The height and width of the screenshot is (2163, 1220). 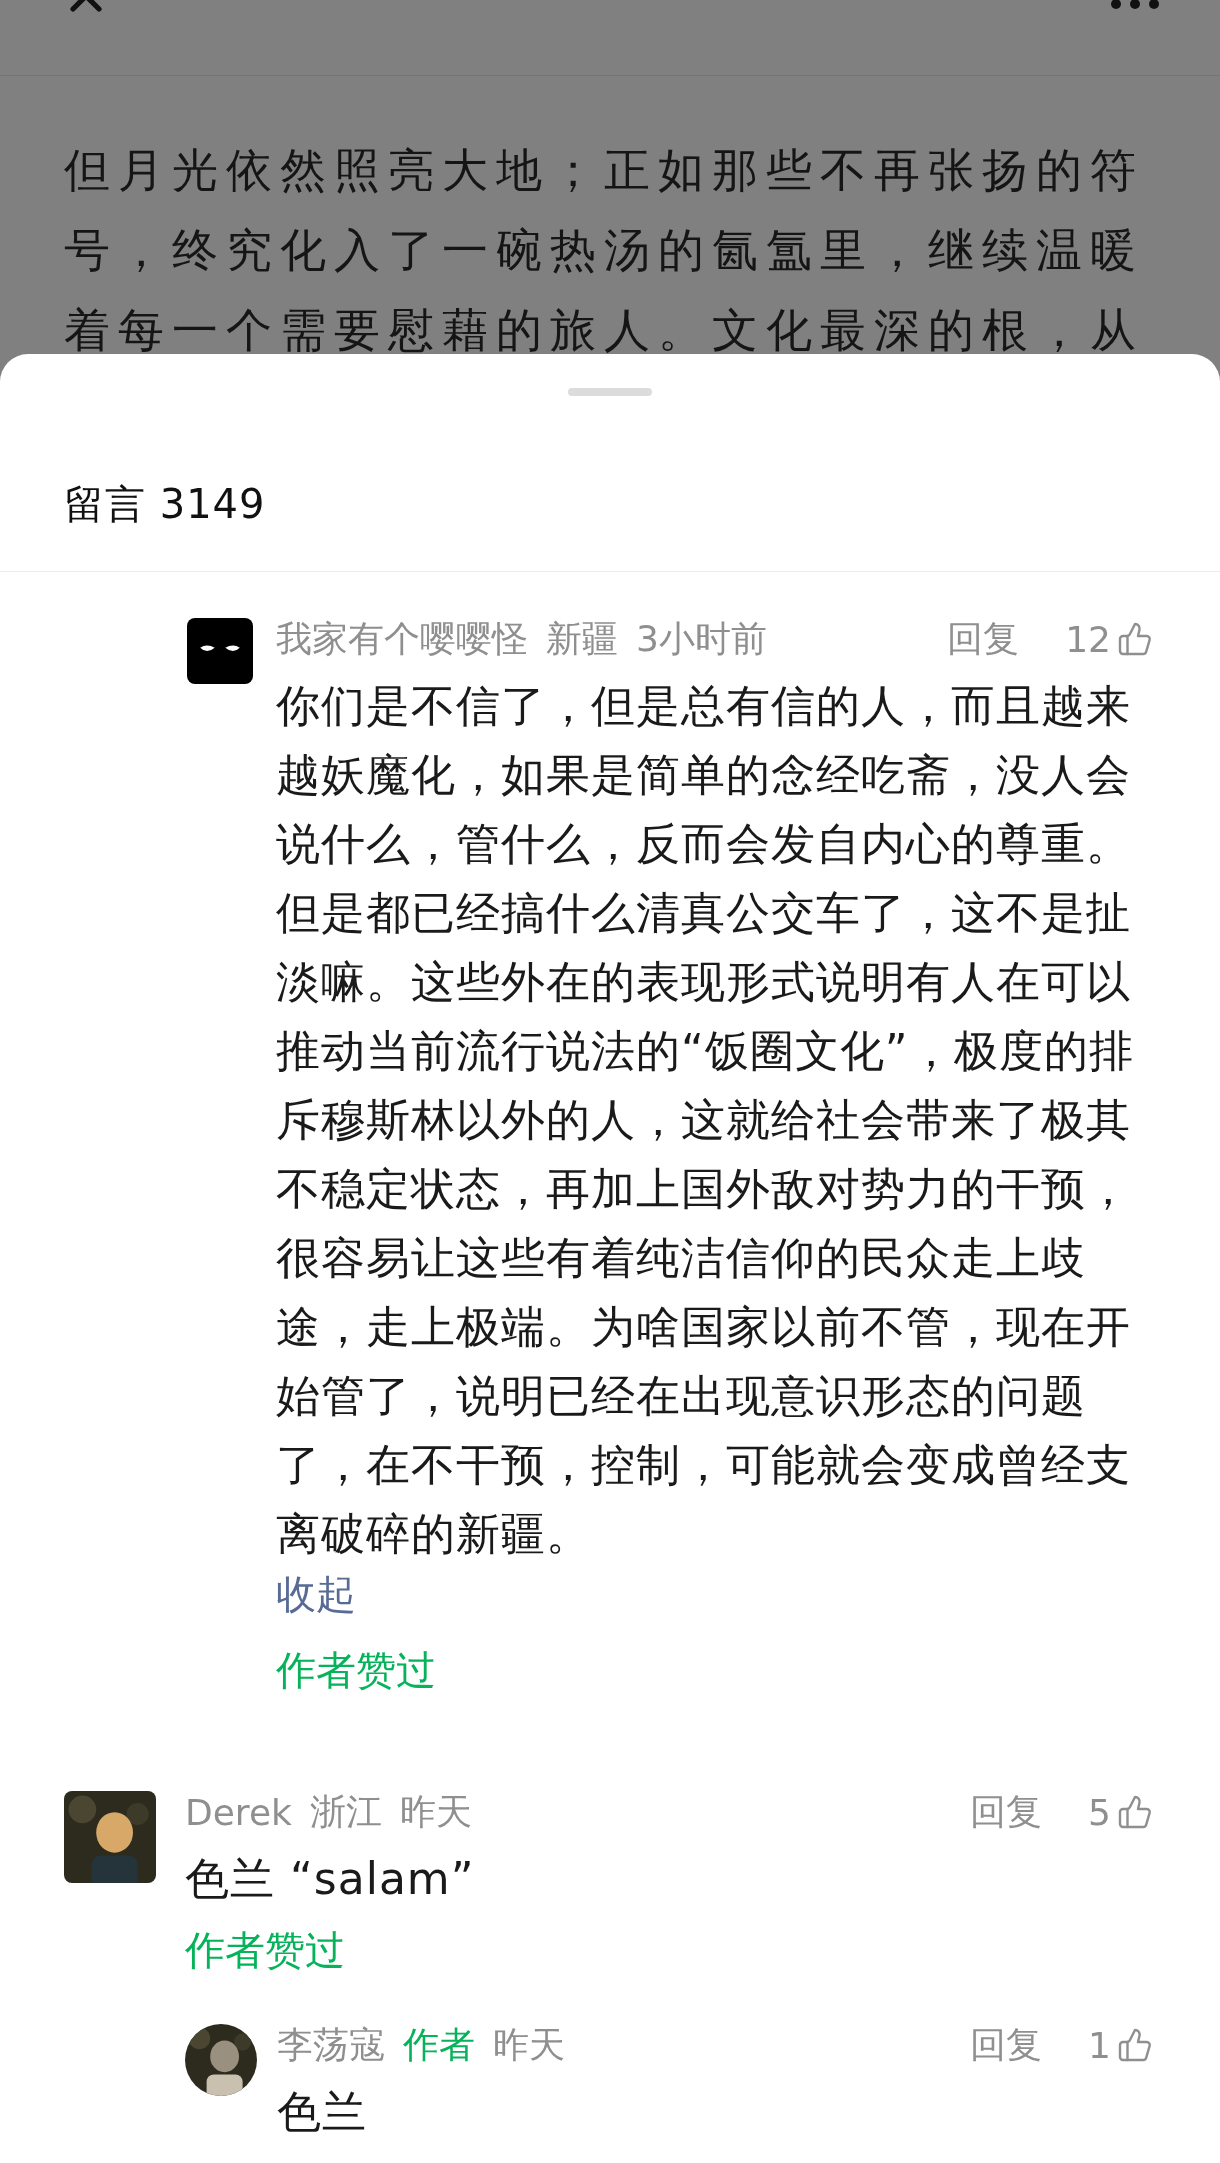 I want to click on more-icon, so click(x=1135, y=6).